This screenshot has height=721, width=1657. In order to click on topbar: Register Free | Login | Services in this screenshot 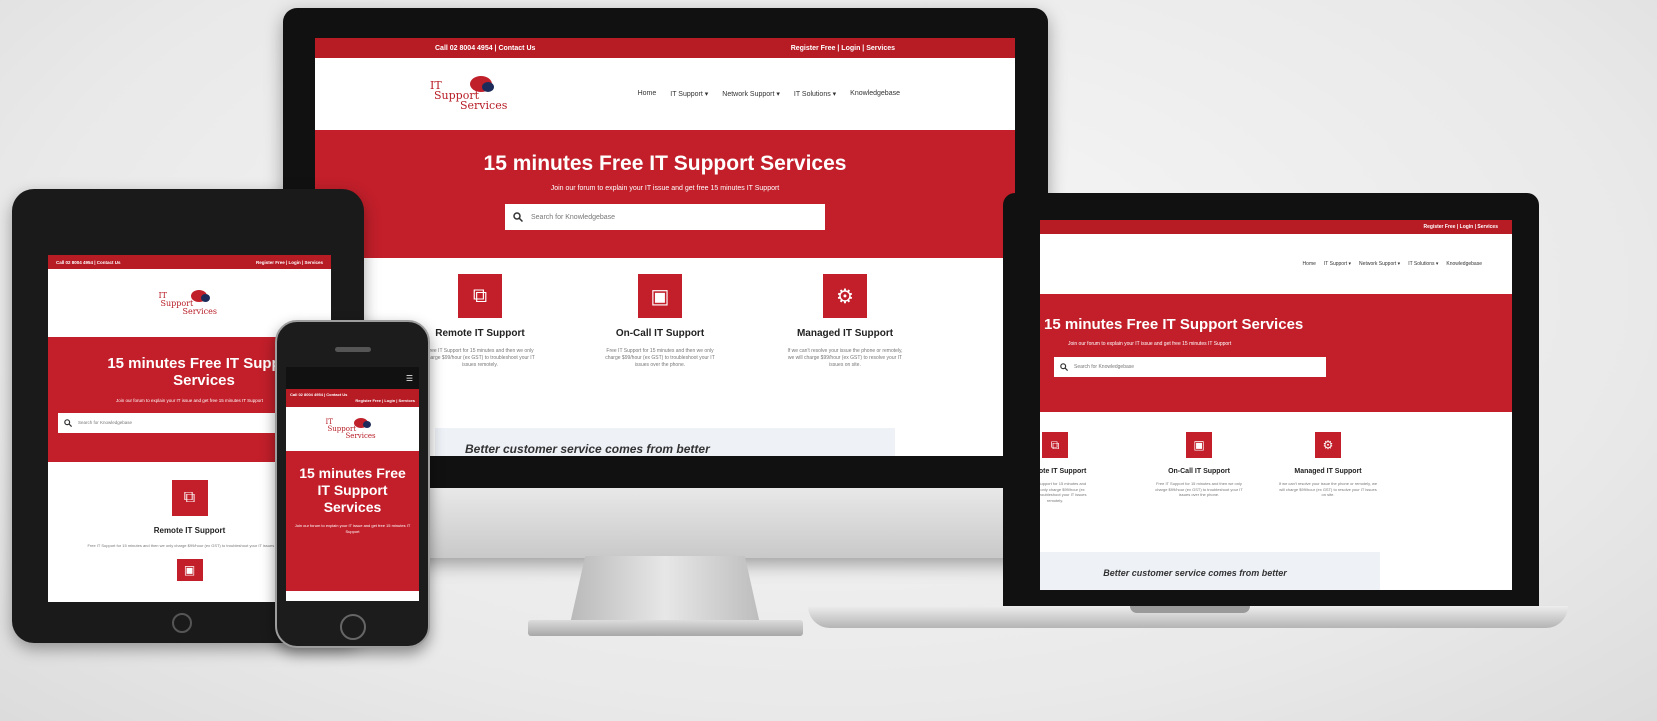, I will do `click(1276, 227)`.